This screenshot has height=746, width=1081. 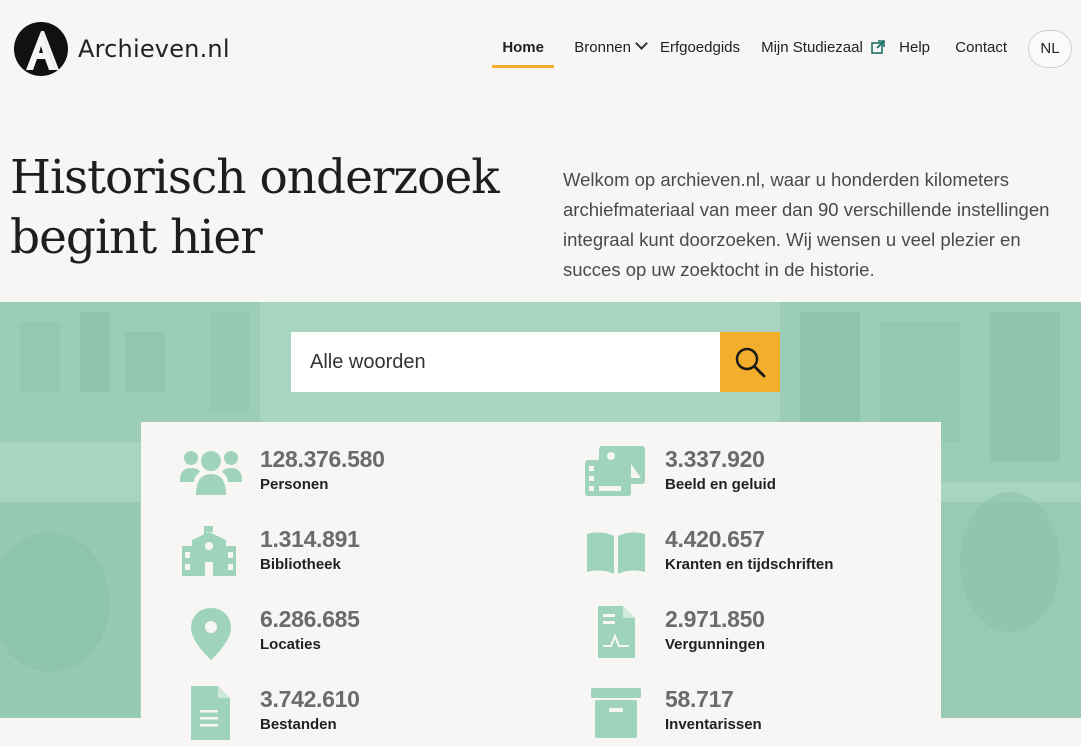 I want to click on stat-vergunningen: 2.971.850 Vergunningen, so click(x=765, y=641).